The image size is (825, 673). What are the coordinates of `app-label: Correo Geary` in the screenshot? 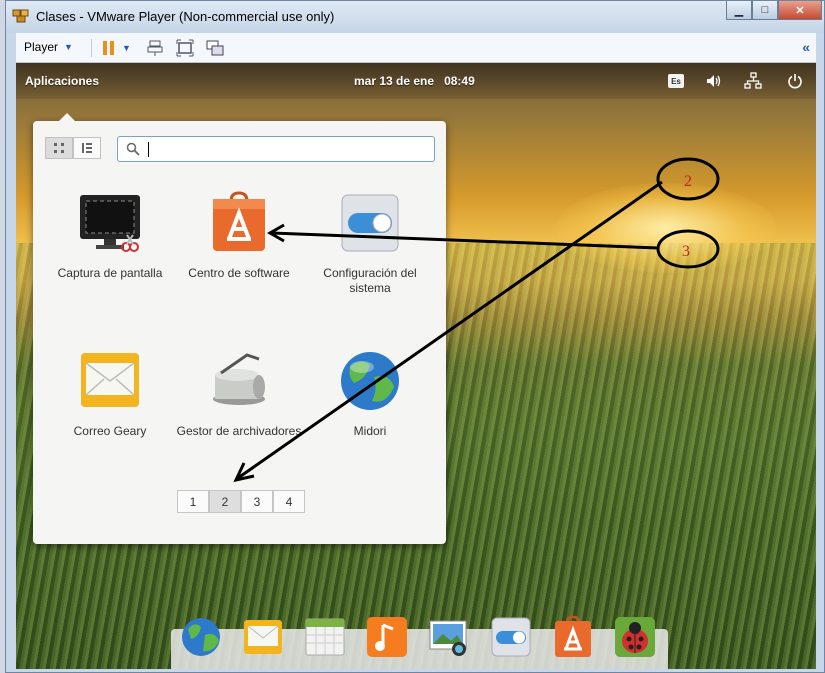 It's located at (110, 431).